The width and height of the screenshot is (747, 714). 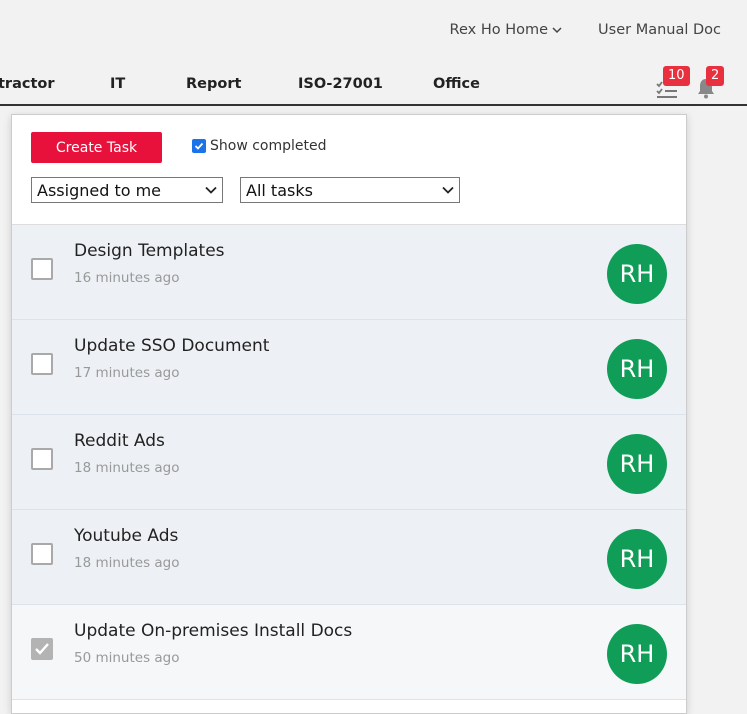 I want to click on task-row: Design Templates 16 minutes ago RH, so click(x=349, y=272).